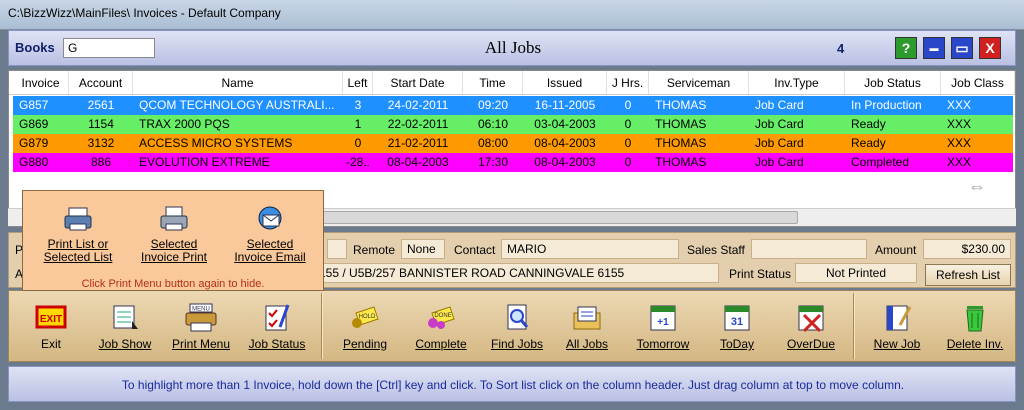 This screenshot has height=410, width=1024. I want to click on new-job-button: New Job, so click(897, 327).